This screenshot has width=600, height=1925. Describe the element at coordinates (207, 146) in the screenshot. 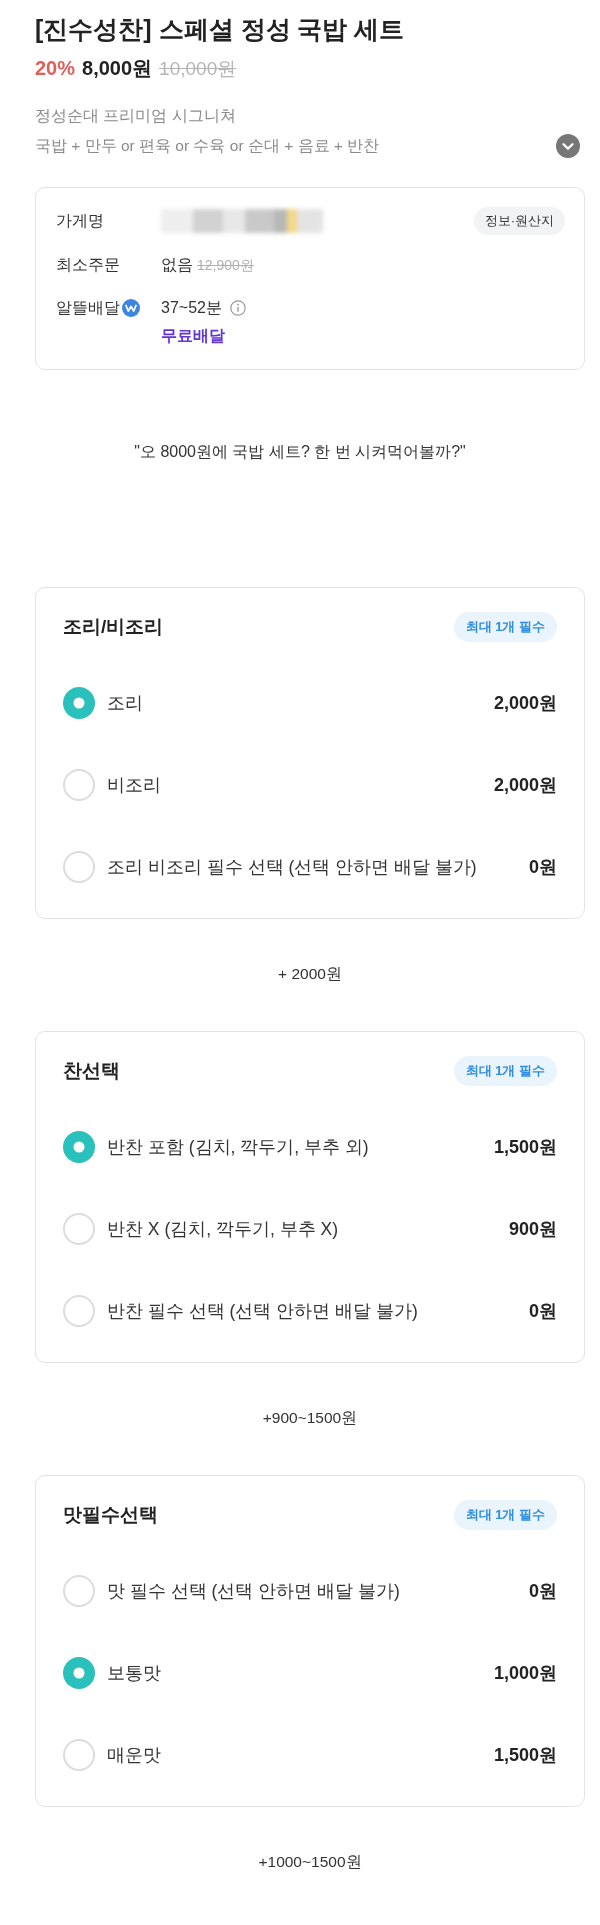

I see `product-description: 국밥 + 만두 or 편육 or 수육 or 순대 + 음료 + 반찬` at that location.